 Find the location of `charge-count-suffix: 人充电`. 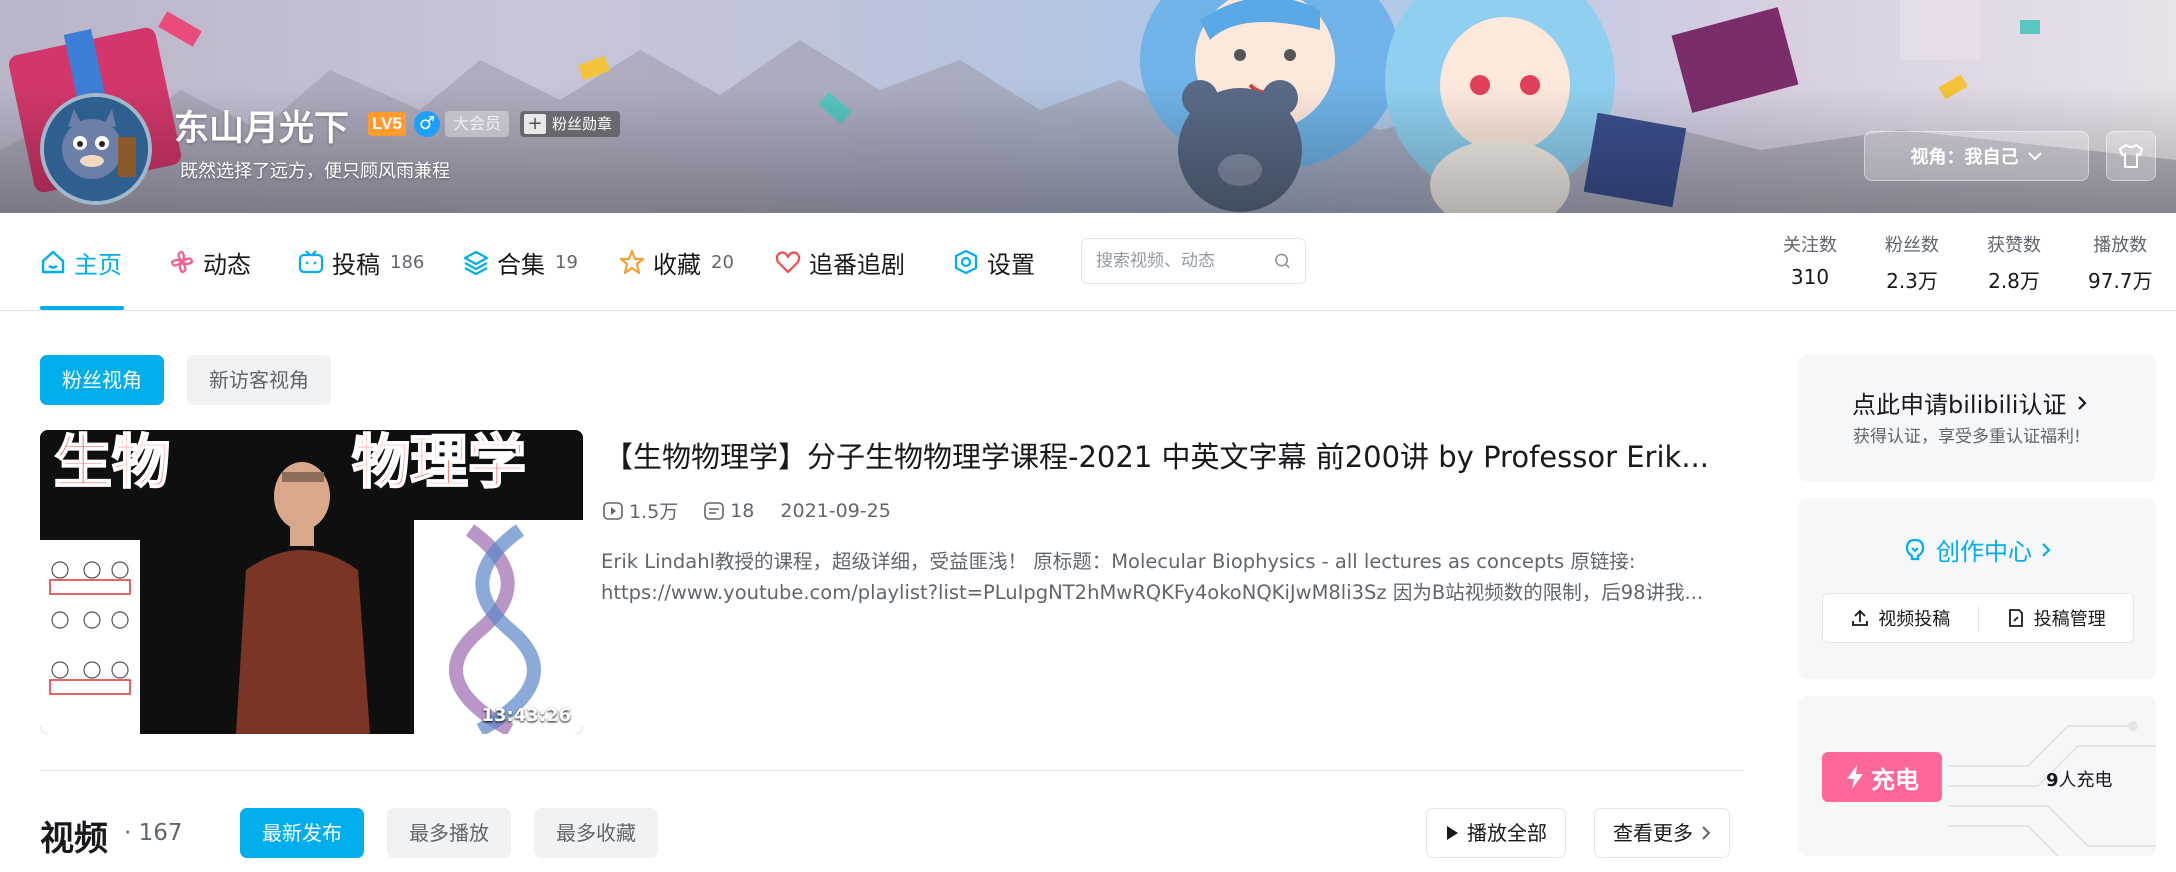

charge-count-suffix: 人充电 is located at coordinates (2085, 780).